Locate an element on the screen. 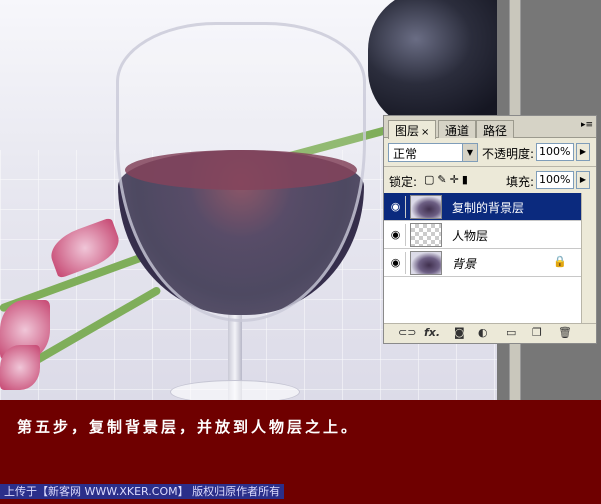 This screenshot has height=504, width=601. step-text: 第五步，复制背景层，并放到人物层之上。 is located at coordinates (188, 427).